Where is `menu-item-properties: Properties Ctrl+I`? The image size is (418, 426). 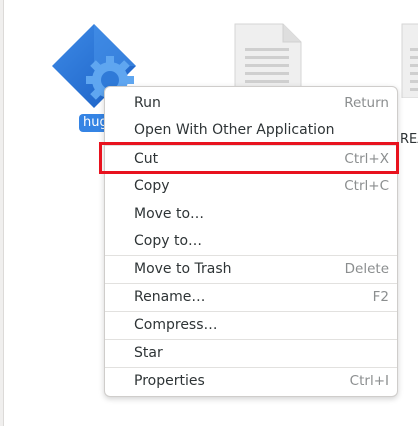
menu-item-properties: Properties Ctrl+I is located at coordinates (251, 380).